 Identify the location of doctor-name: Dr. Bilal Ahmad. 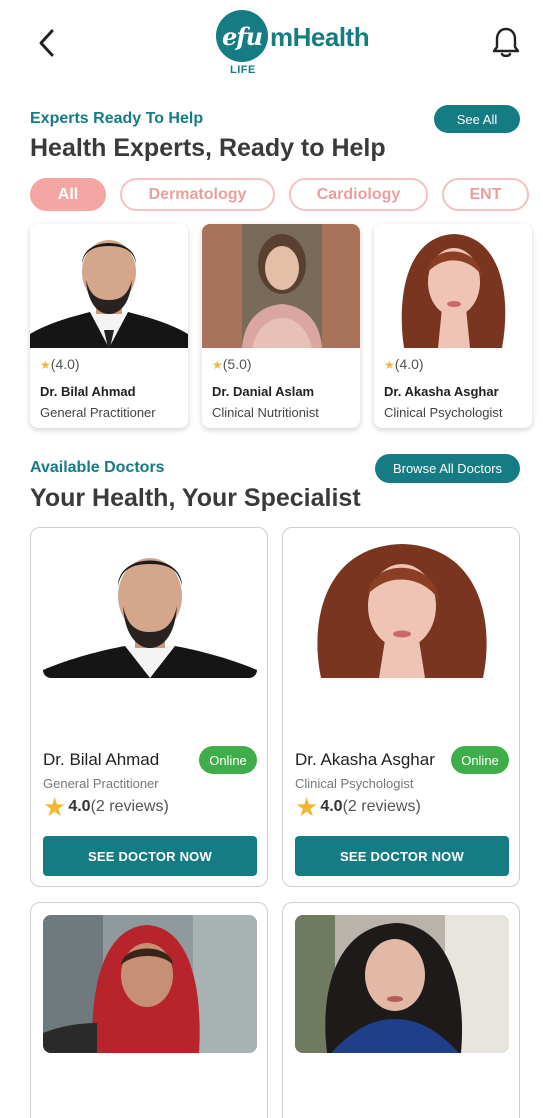
(101, 759).